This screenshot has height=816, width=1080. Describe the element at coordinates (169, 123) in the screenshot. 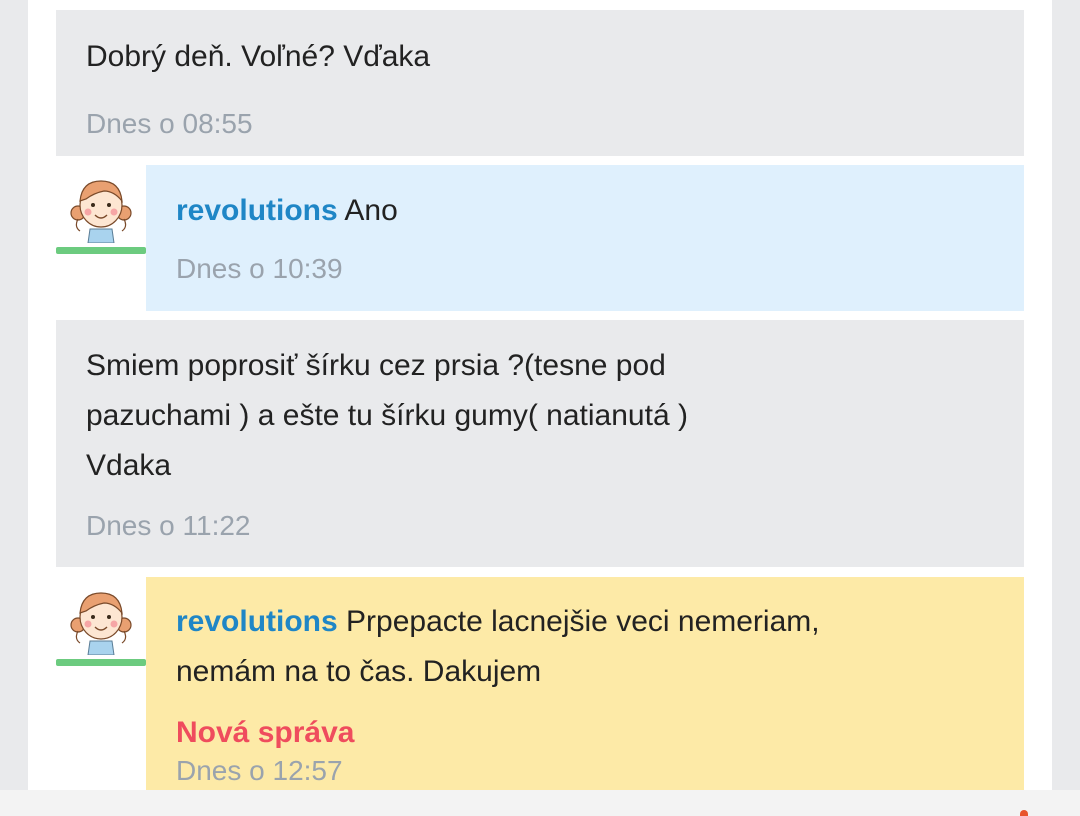

I see `message-time: Dnes o 08:55` at that location.